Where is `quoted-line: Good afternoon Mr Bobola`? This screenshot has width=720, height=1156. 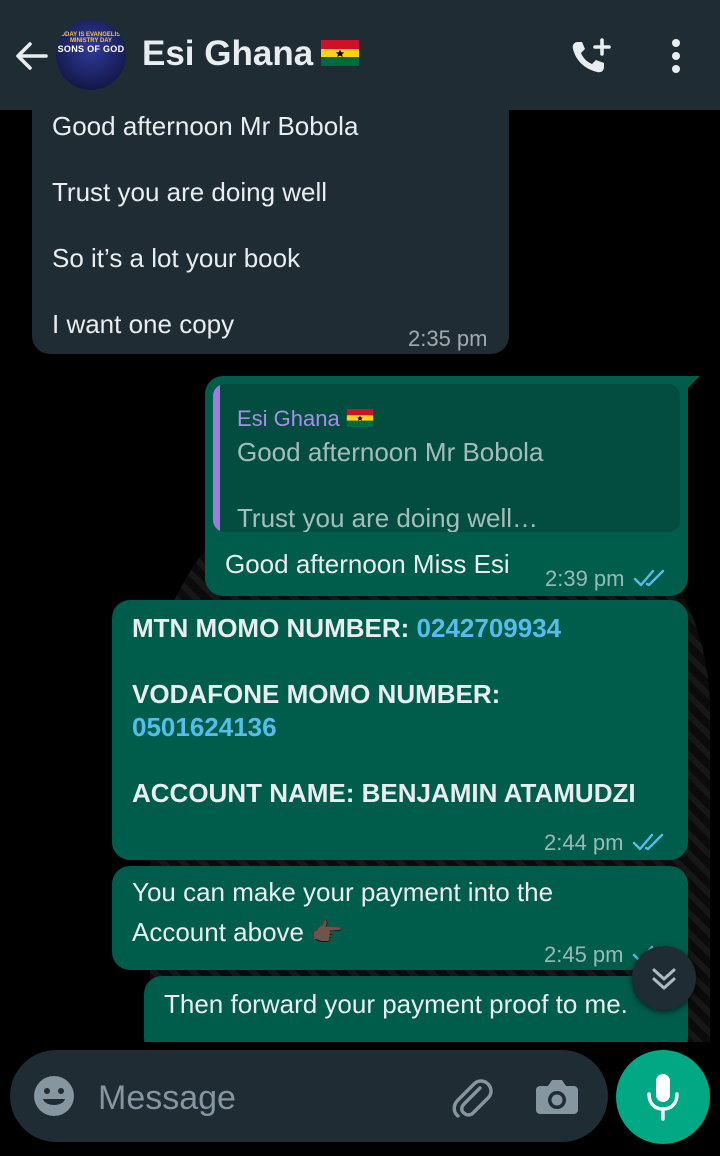
quoted-line: Good afternoon Mr Bobola is located at coordinates (390, 452).